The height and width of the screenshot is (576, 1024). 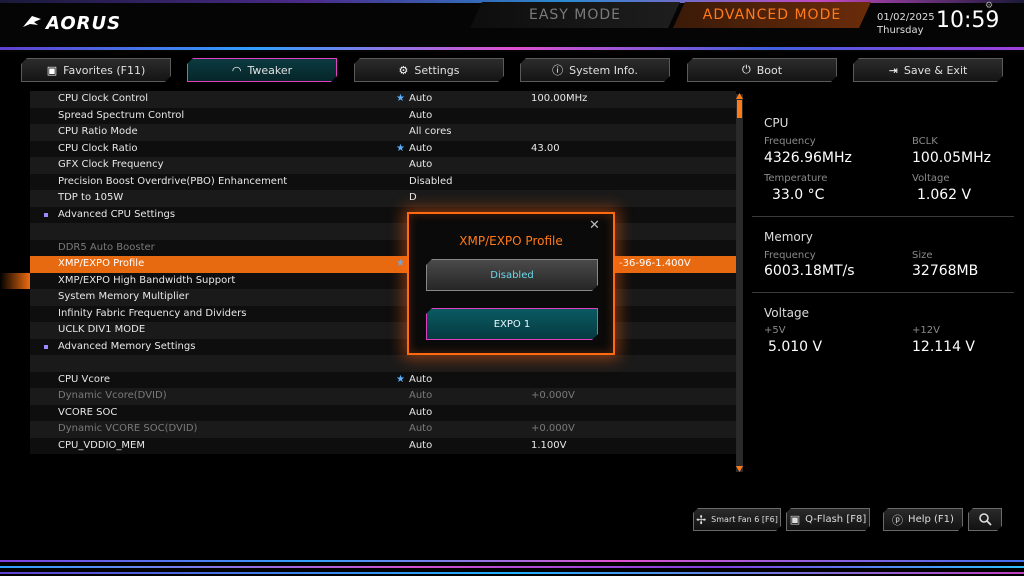 What do you see at coordinates (808, 158) in the screenshot?
I see `cpu-frequency-value: 4326.96MHz` at bounding box center [808, 158].